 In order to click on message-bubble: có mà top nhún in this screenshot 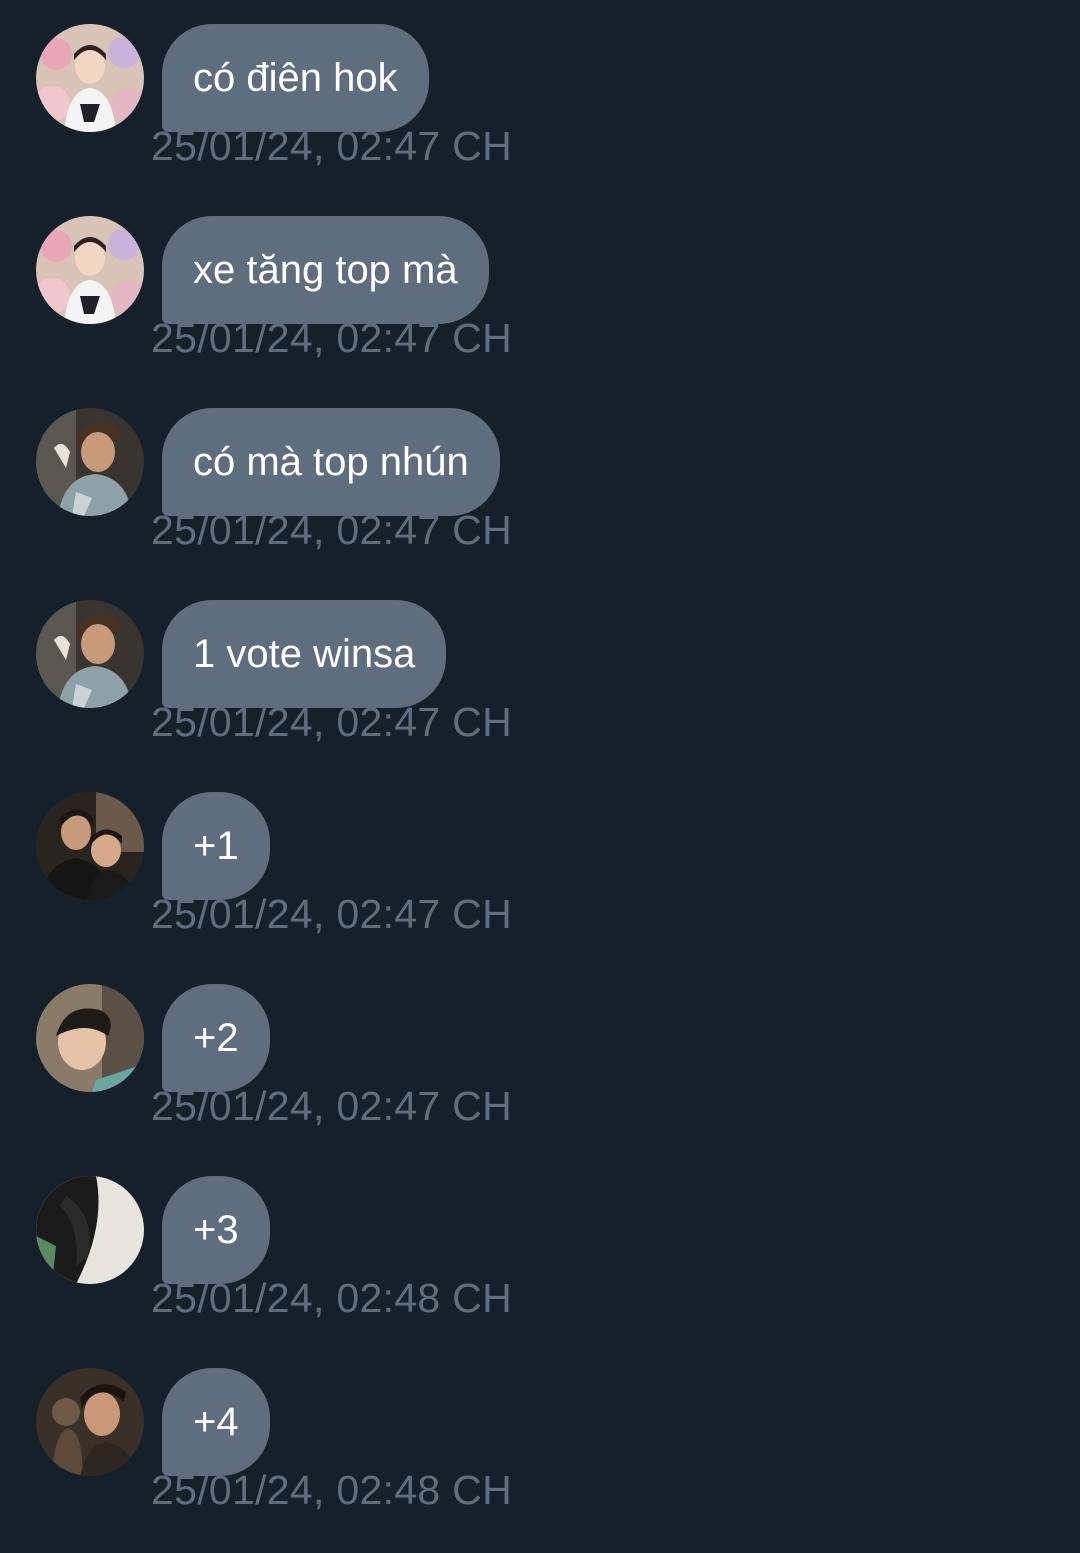, I will do `click(331, 462)`.